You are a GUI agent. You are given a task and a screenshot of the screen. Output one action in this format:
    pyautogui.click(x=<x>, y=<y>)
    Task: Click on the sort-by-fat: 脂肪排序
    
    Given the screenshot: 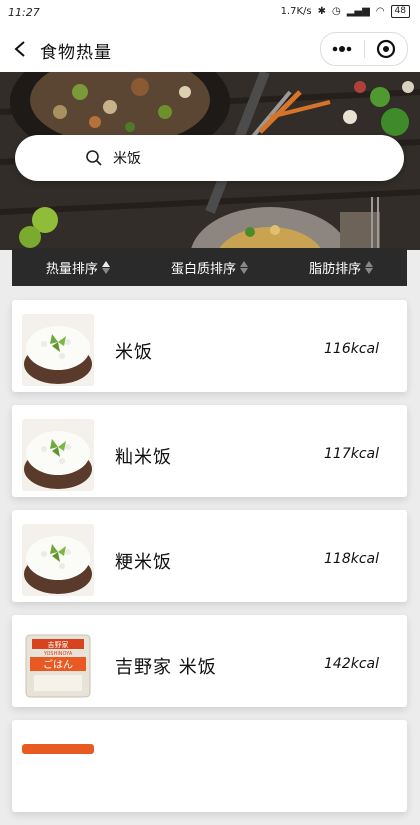 What is the action you would take?
    pyautogui.click(x=341, y=267)
    